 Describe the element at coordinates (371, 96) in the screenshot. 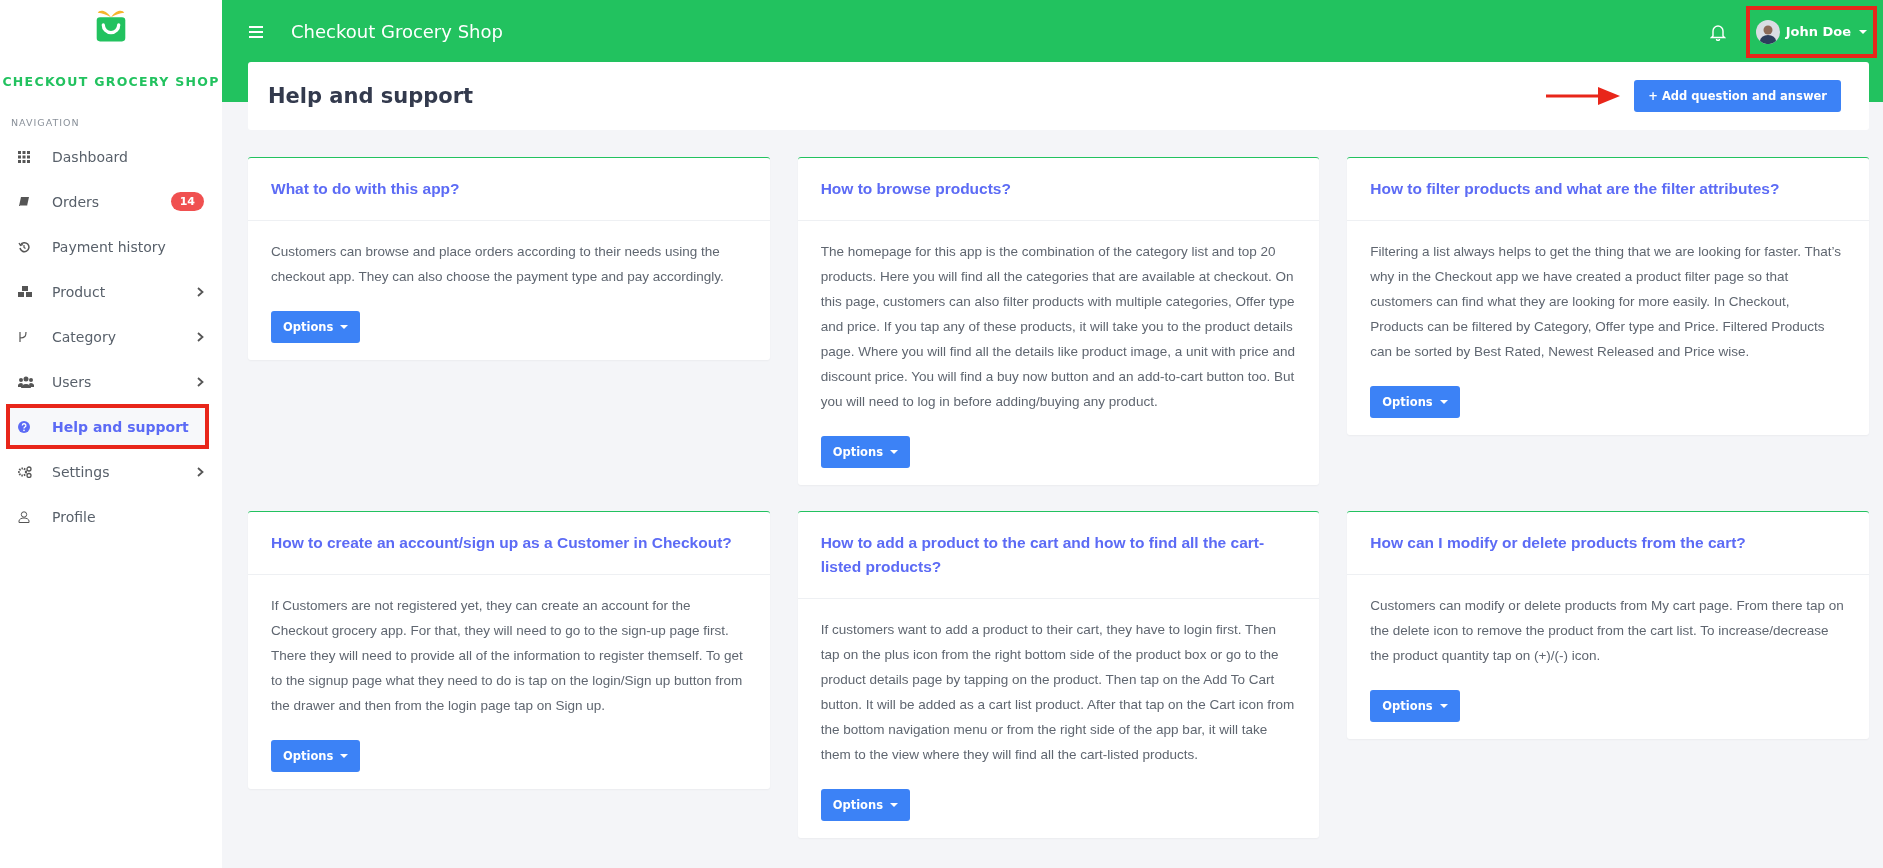

I see `page-title: Help and support` at that location.